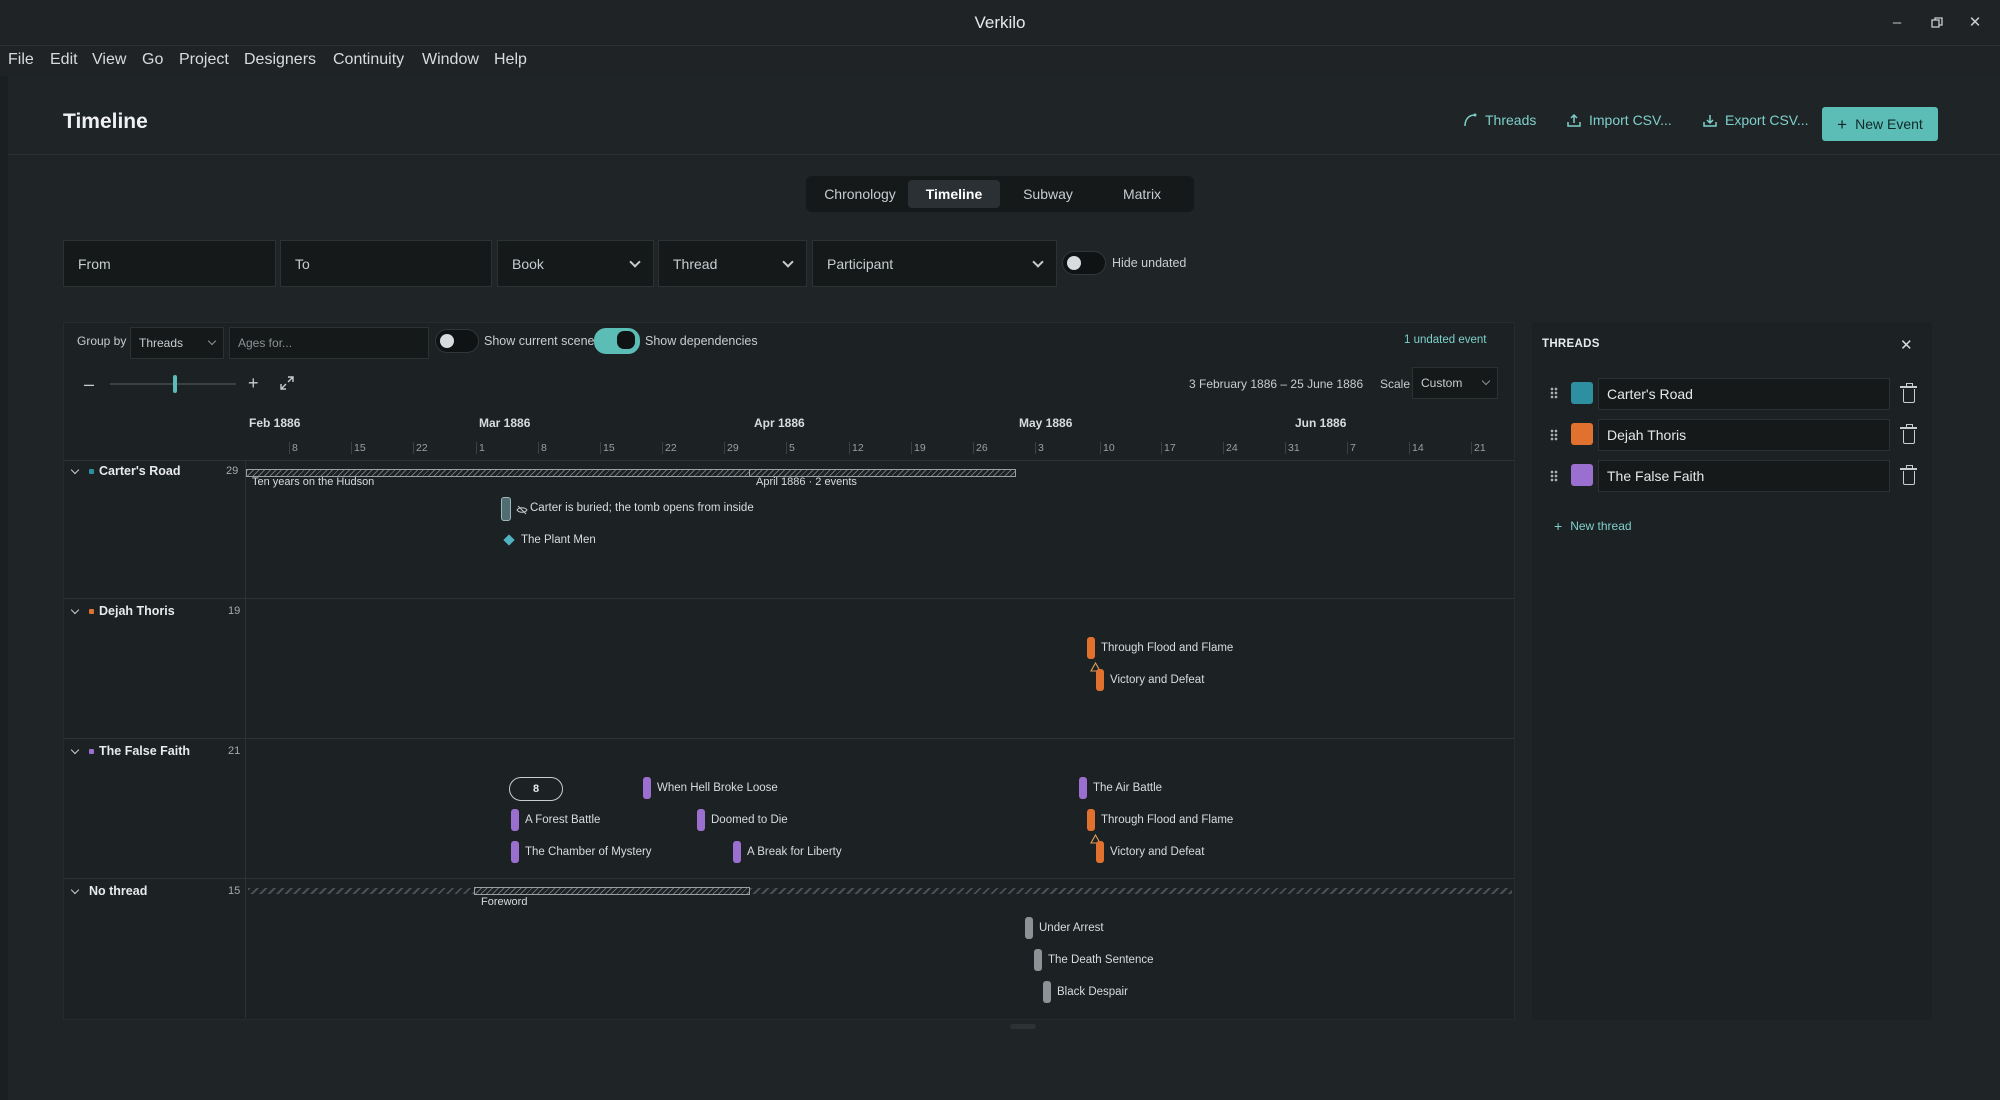  I want to click on group-header-the-false-faith: The False Faith, so click(130, 751).